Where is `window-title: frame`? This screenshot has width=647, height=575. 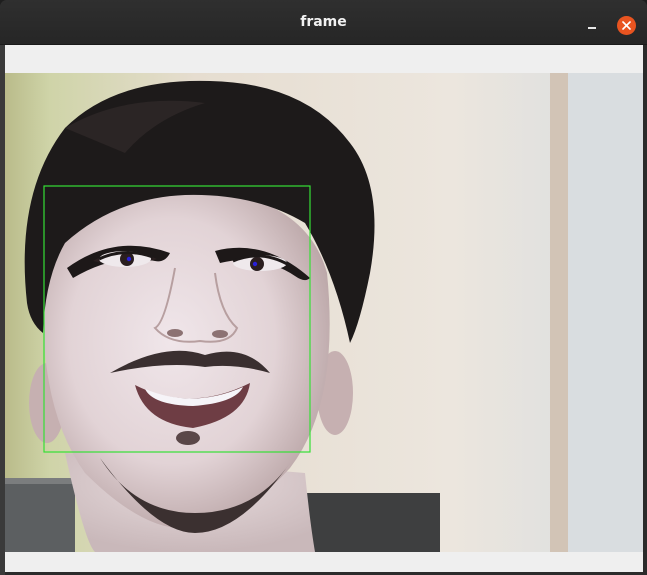
window-title: frame is located at coordinates (323, 22).